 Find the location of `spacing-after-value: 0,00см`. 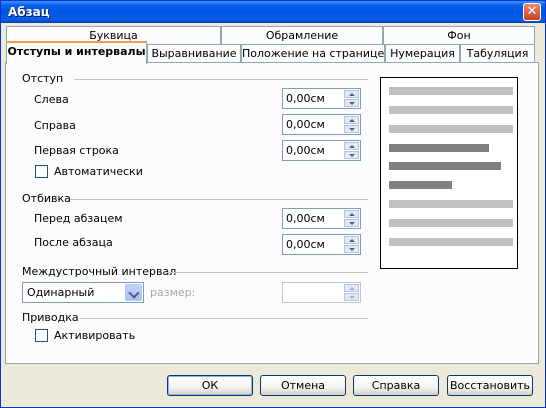

spacing-after-value: 0,00см is located at coordinates (305, 244).